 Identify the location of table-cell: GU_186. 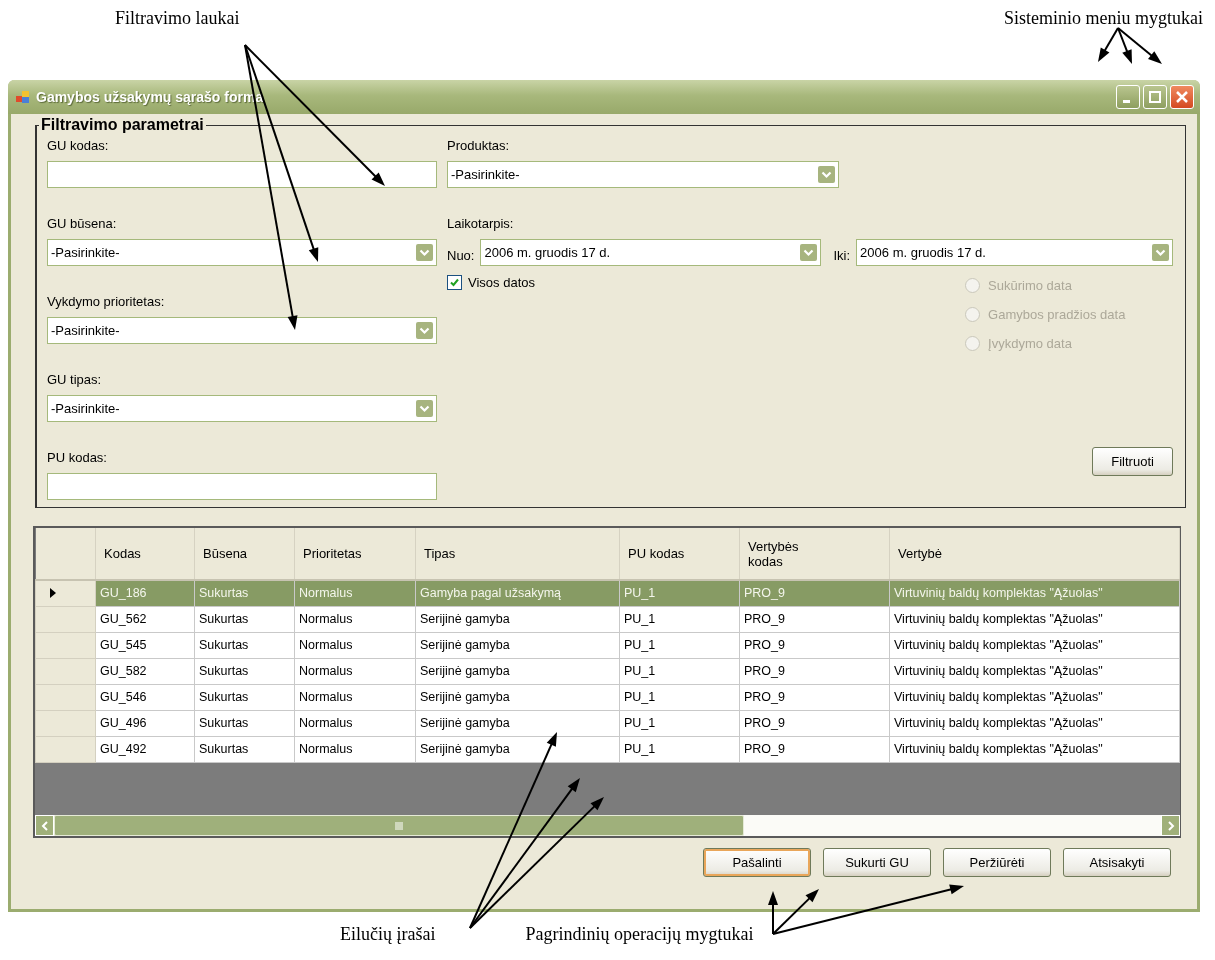
(145, 593).